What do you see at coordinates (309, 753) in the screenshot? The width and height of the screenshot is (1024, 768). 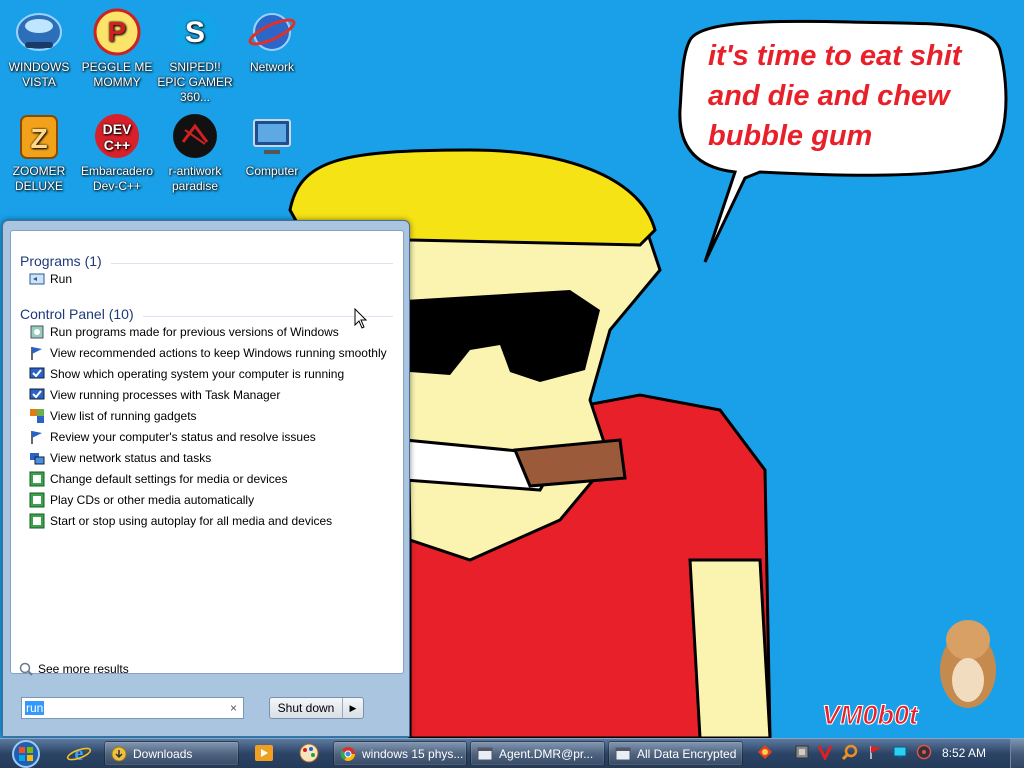 I see `paint-icon` at bounding box center [309, 753].